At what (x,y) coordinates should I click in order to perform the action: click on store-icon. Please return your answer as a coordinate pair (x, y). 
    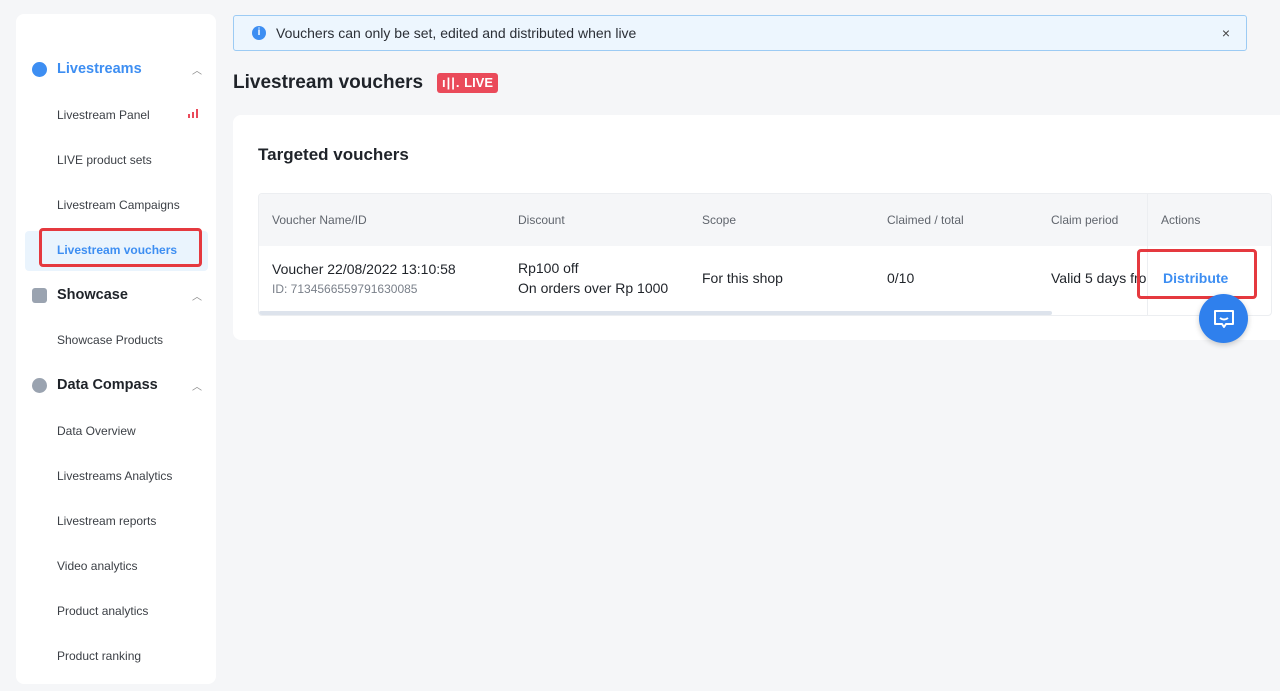
    Looking at the image, I should click on (39, 295).